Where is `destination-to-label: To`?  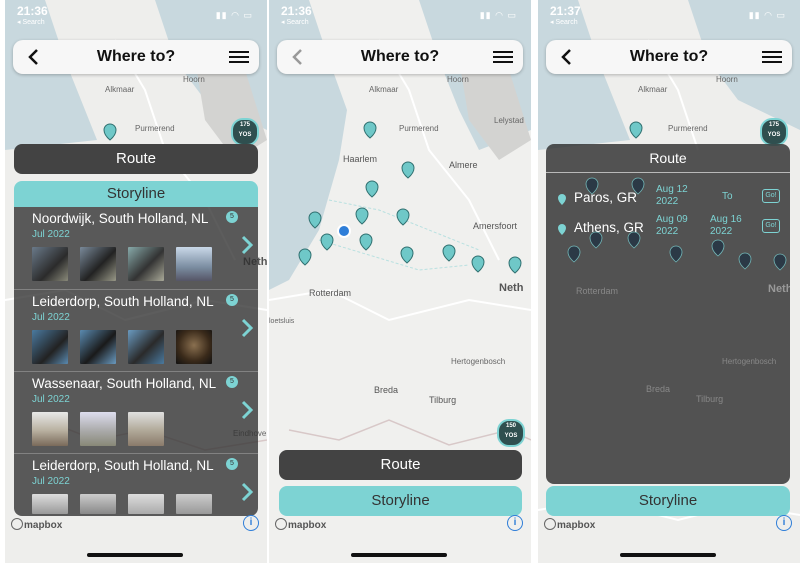
destination-to-label: To is located at coordinates (727, 196).